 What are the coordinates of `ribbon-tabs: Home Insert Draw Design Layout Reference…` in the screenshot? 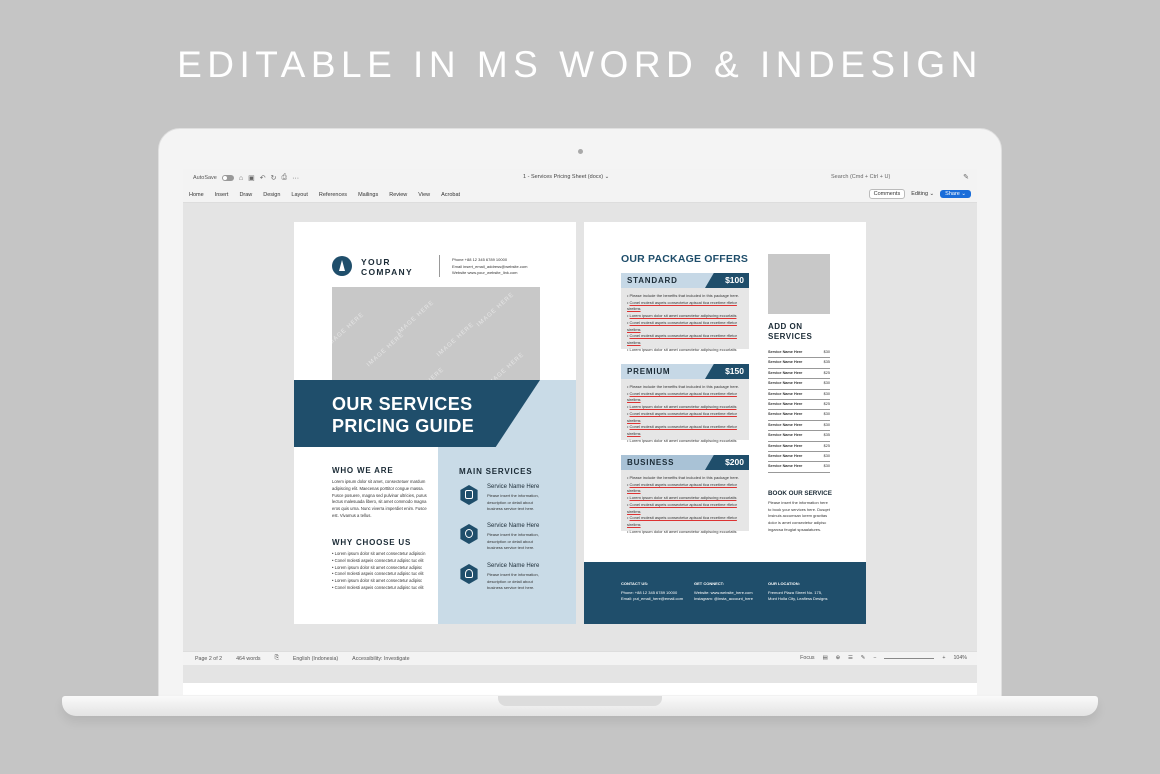 It's located at (580, 195).